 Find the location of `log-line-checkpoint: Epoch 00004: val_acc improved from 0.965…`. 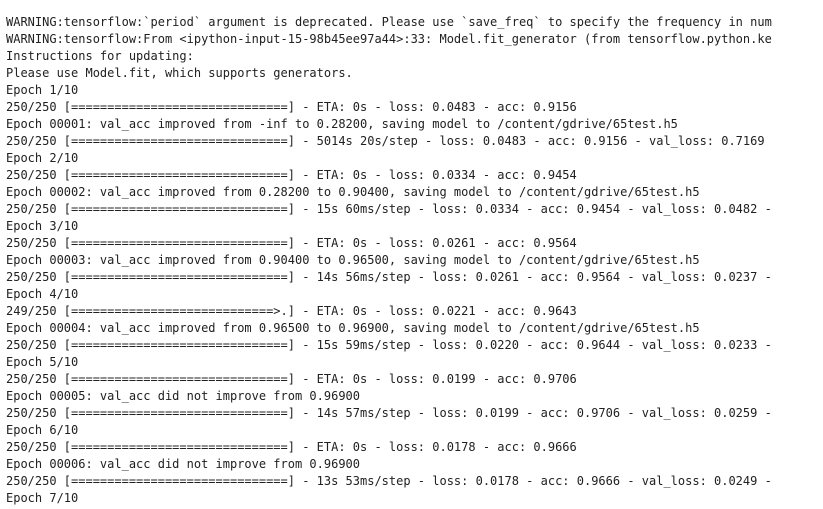

log-line-checkpoint: Epoch 00004: val_acc improved from 0.965… is located at coordinates (353, 328).